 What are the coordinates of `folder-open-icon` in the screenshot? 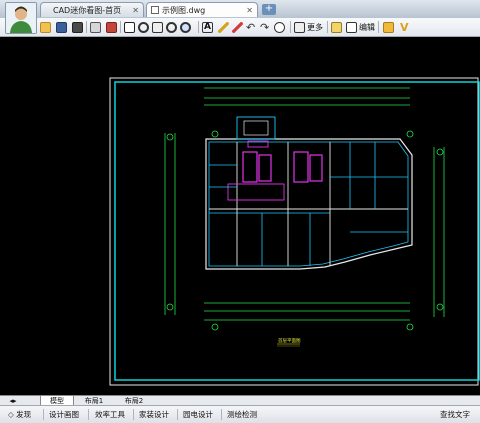 It's located at (45, 27).